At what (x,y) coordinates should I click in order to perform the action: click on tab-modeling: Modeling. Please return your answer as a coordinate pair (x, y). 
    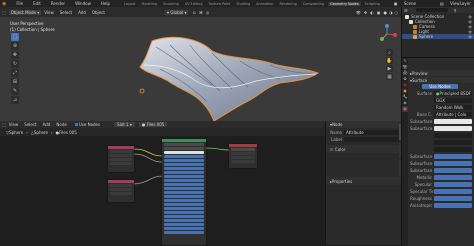
    Looking at the image, I should click on (149, 4).